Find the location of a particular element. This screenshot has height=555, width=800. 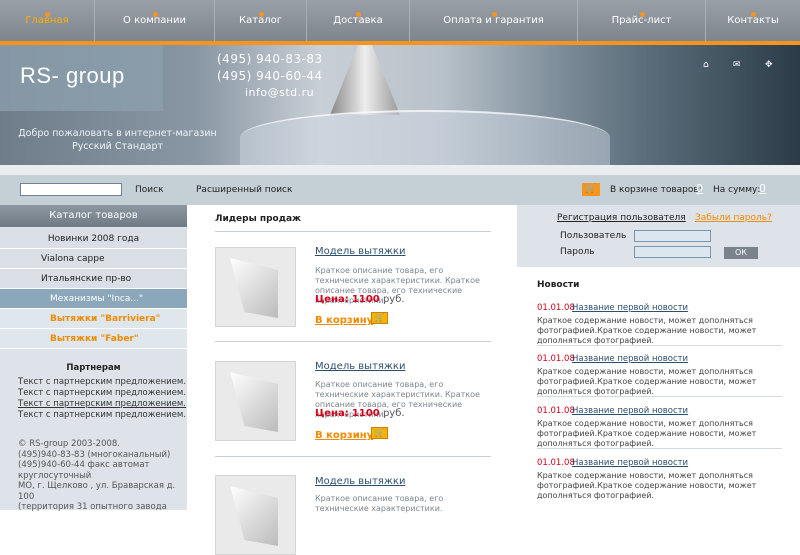

footer-line: (495)940-60-44 факс автомат is located at coordinates (84, 465).